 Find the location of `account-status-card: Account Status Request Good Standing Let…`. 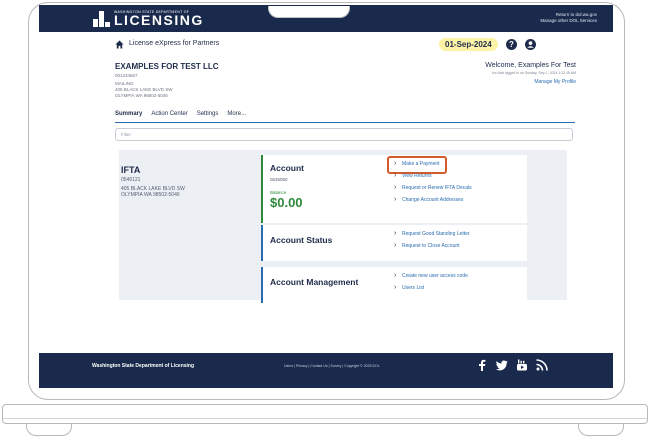

account-status-card: Account Status Request Good Standing Let… is located at coordinates (394, 243).